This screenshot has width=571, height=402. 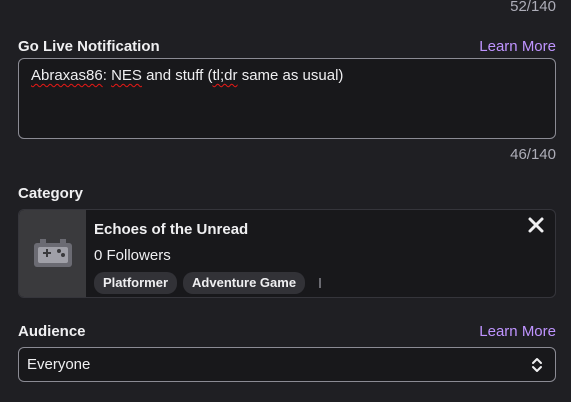 I want to click on category-tags: Platformer Adventure Game, so click(x=209, y=283).